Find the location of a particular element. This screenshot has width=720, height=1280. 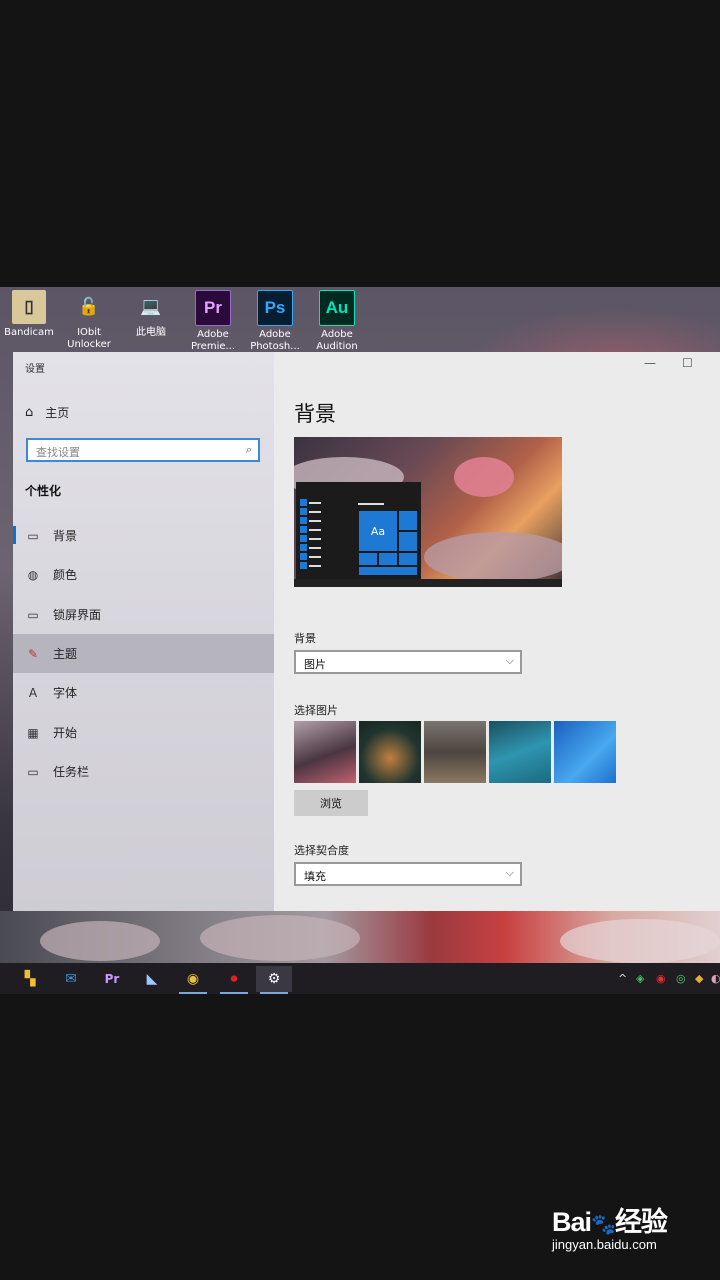

preview-tile: Aa is located at coordinates (378, 531).